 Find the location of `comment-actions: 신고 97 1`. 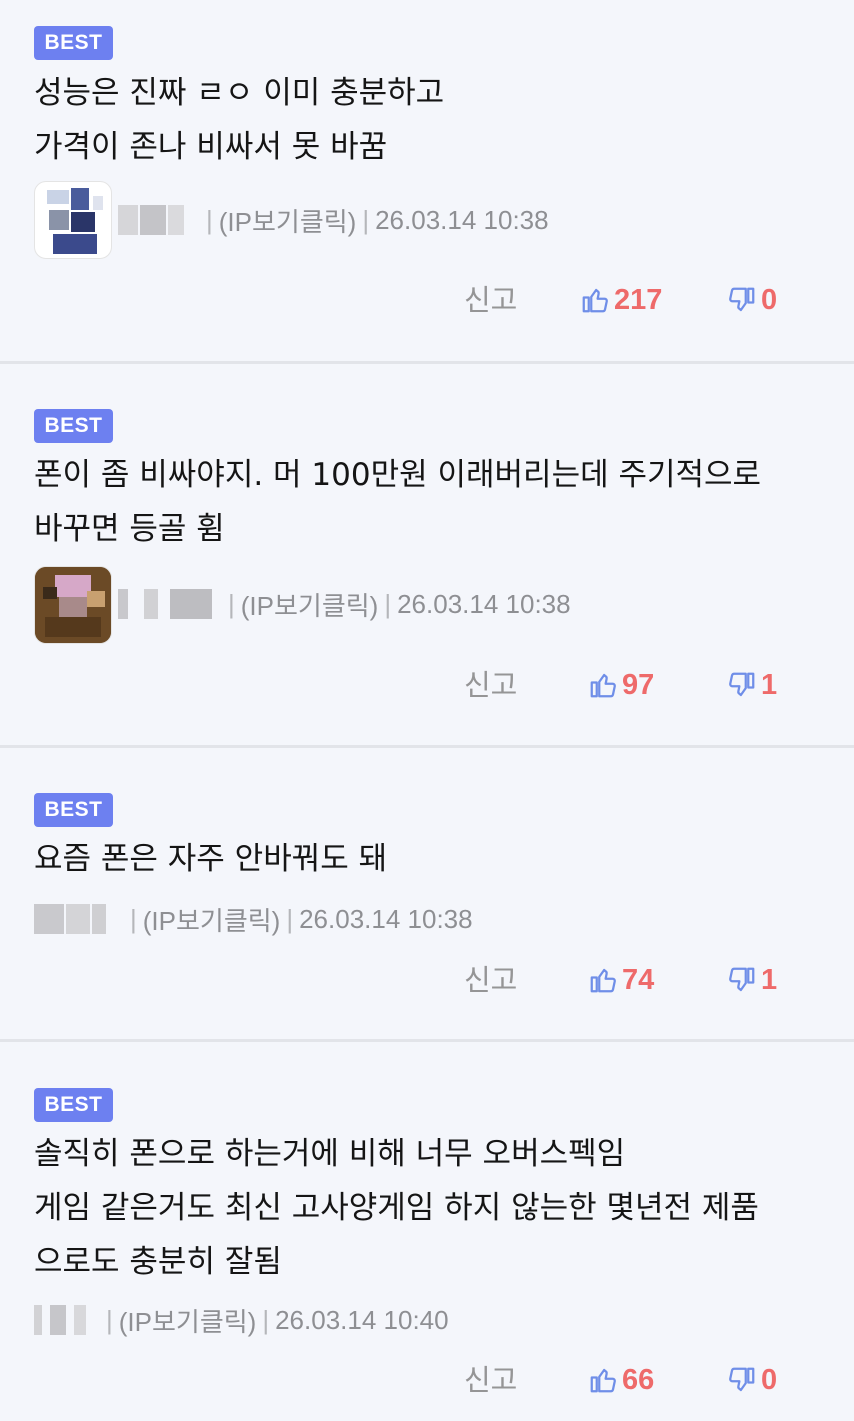

comment-actions: 신고 97 1 is located at coordinates (427, 685).